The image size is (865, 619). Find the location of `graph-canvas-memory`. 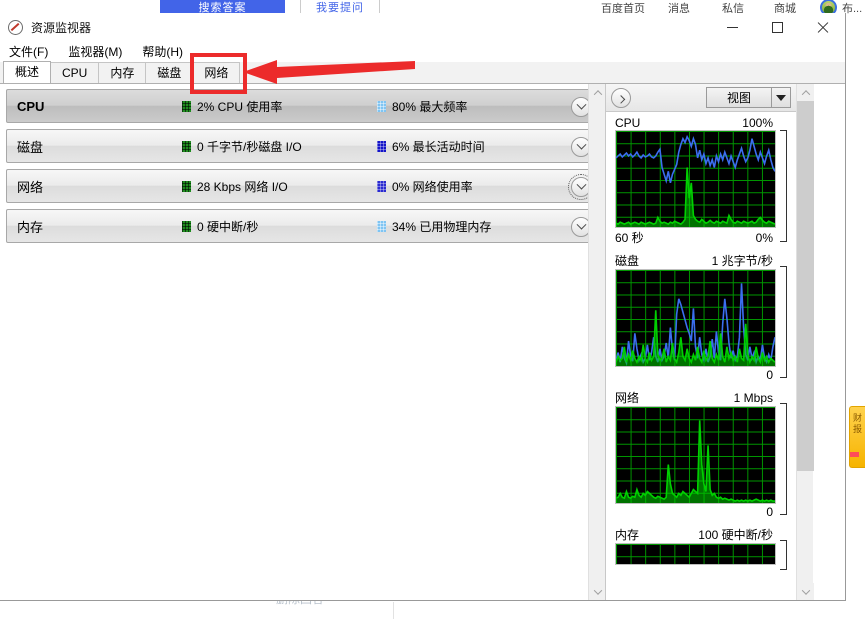

graph-canvas-memory is located at coordinates (695, 554).